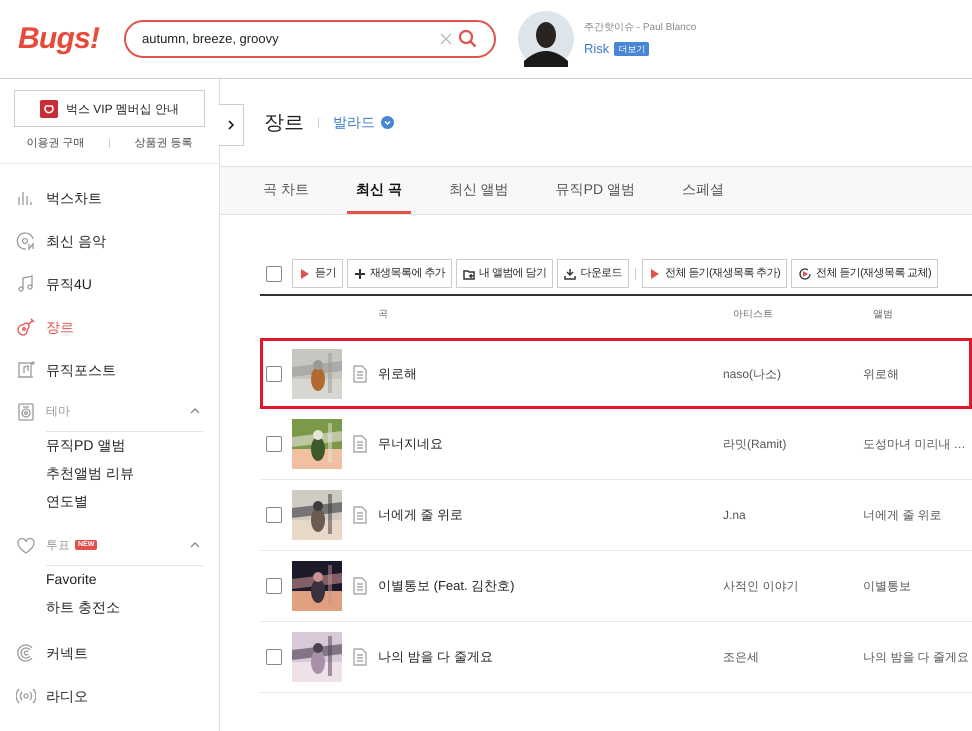 The image size is (972, 731). I want to click on song-title: 너에게 줄 위로, so click(550, 515).